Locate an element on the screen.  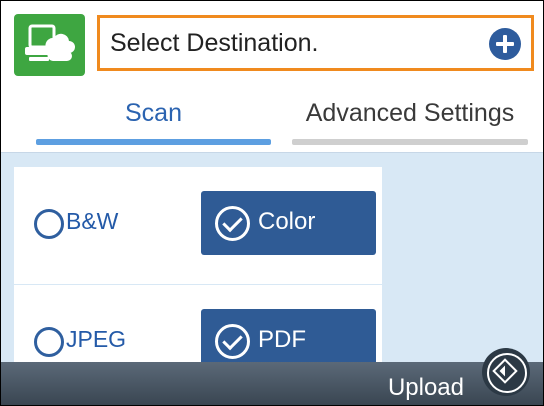
start-diamond-icon is located at coordinates (506, 372).